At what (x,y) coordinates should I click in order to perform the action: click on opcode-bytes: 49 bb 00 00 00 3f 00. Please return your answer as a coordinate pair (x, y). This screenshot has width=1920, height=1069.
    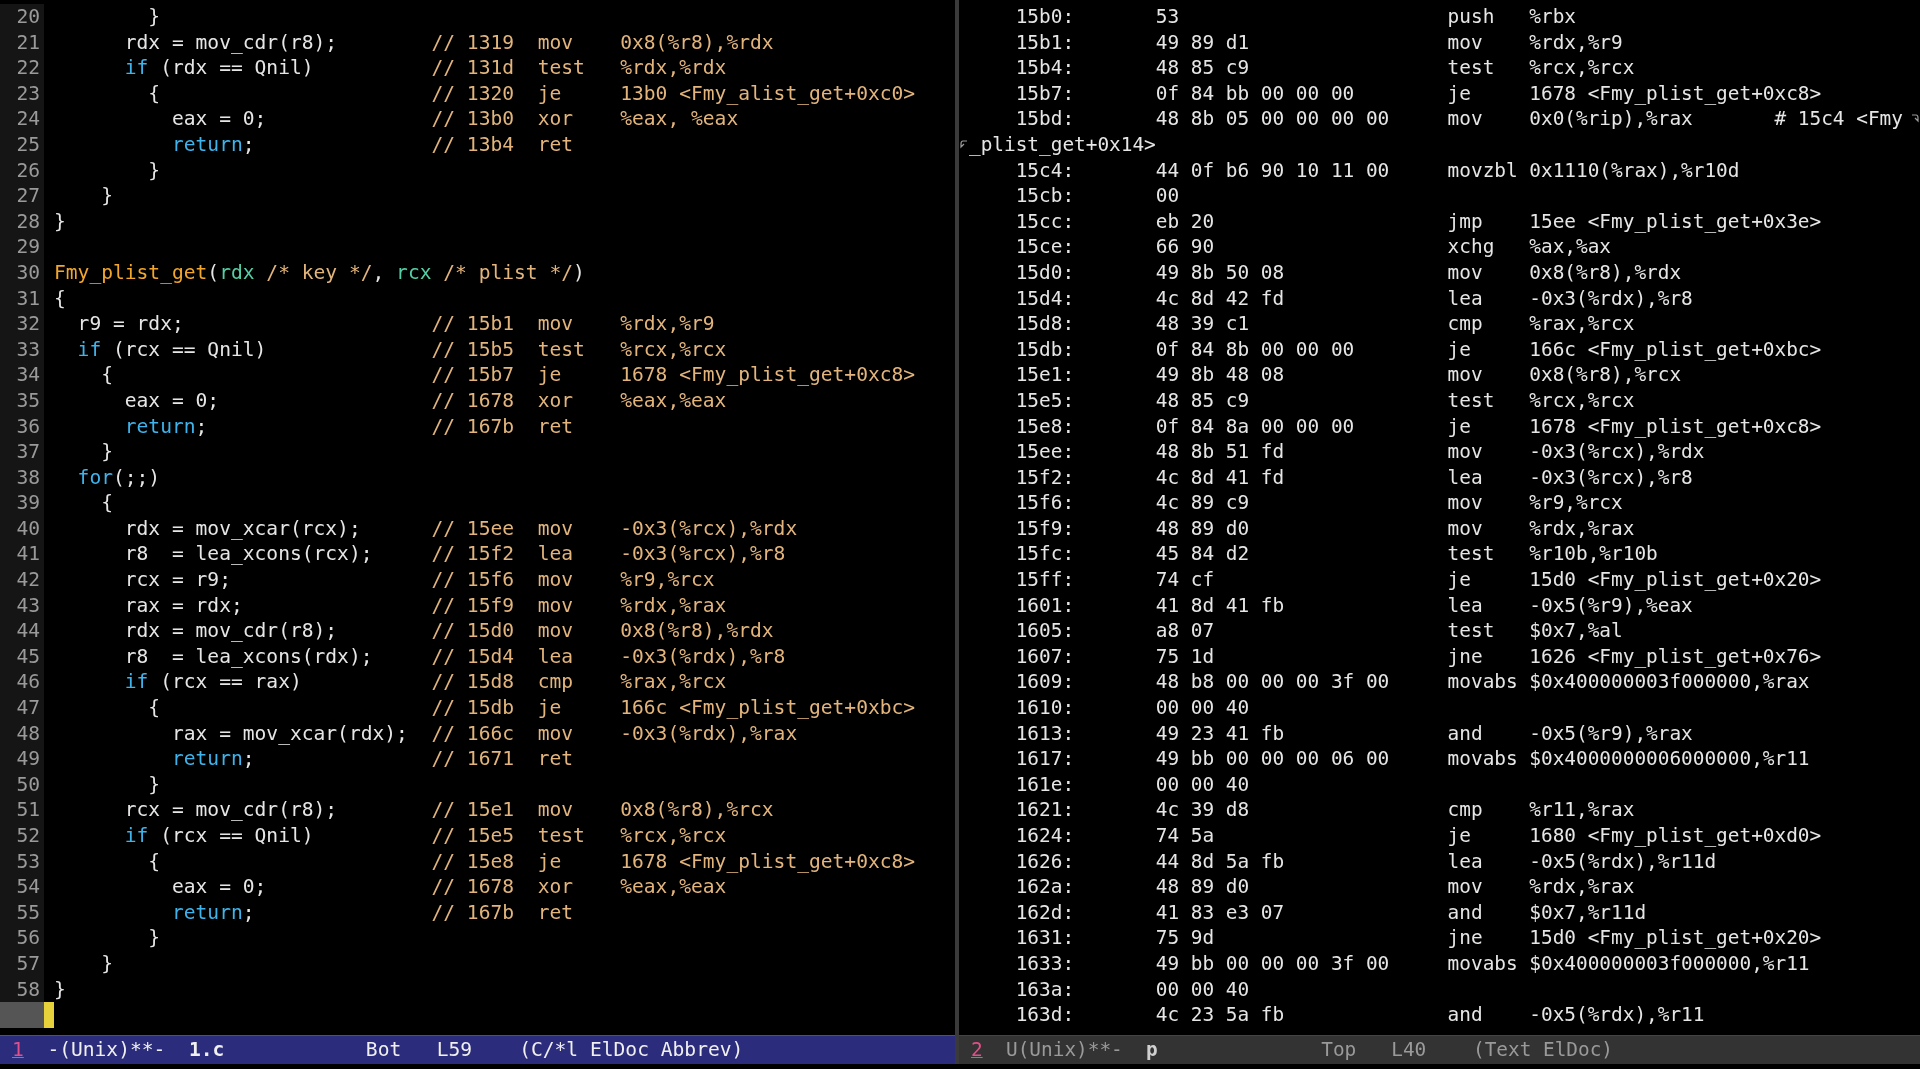
    Looking at the image, I should click on (1273, 963).